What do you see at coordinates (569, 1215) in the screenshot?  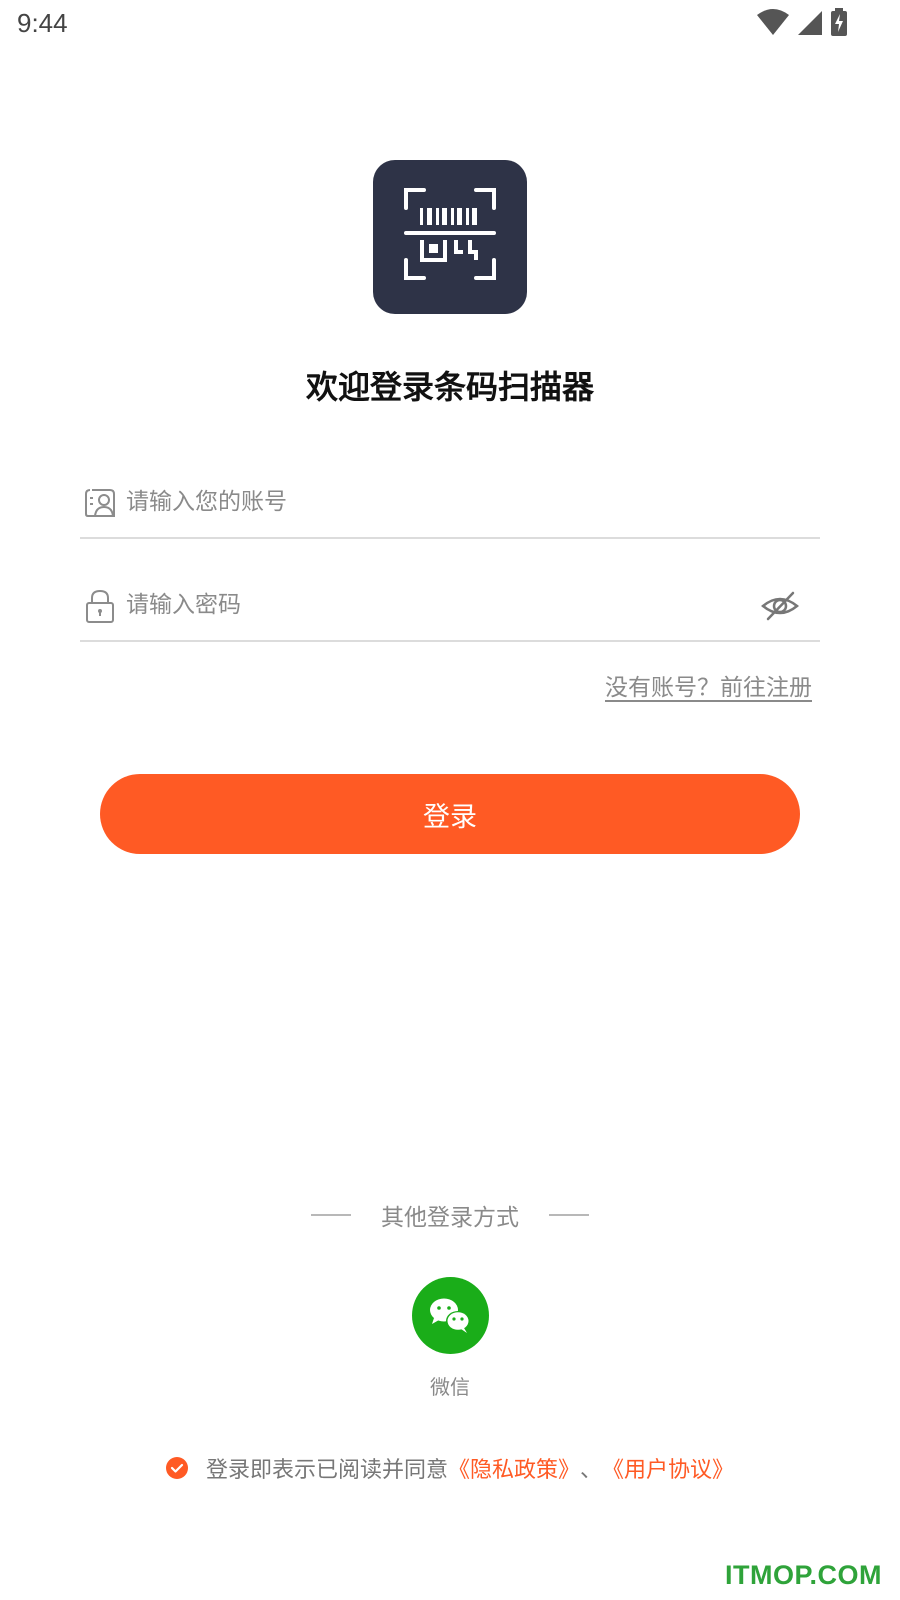 I see `divider-line-right` at bounding box center [569, 1215].